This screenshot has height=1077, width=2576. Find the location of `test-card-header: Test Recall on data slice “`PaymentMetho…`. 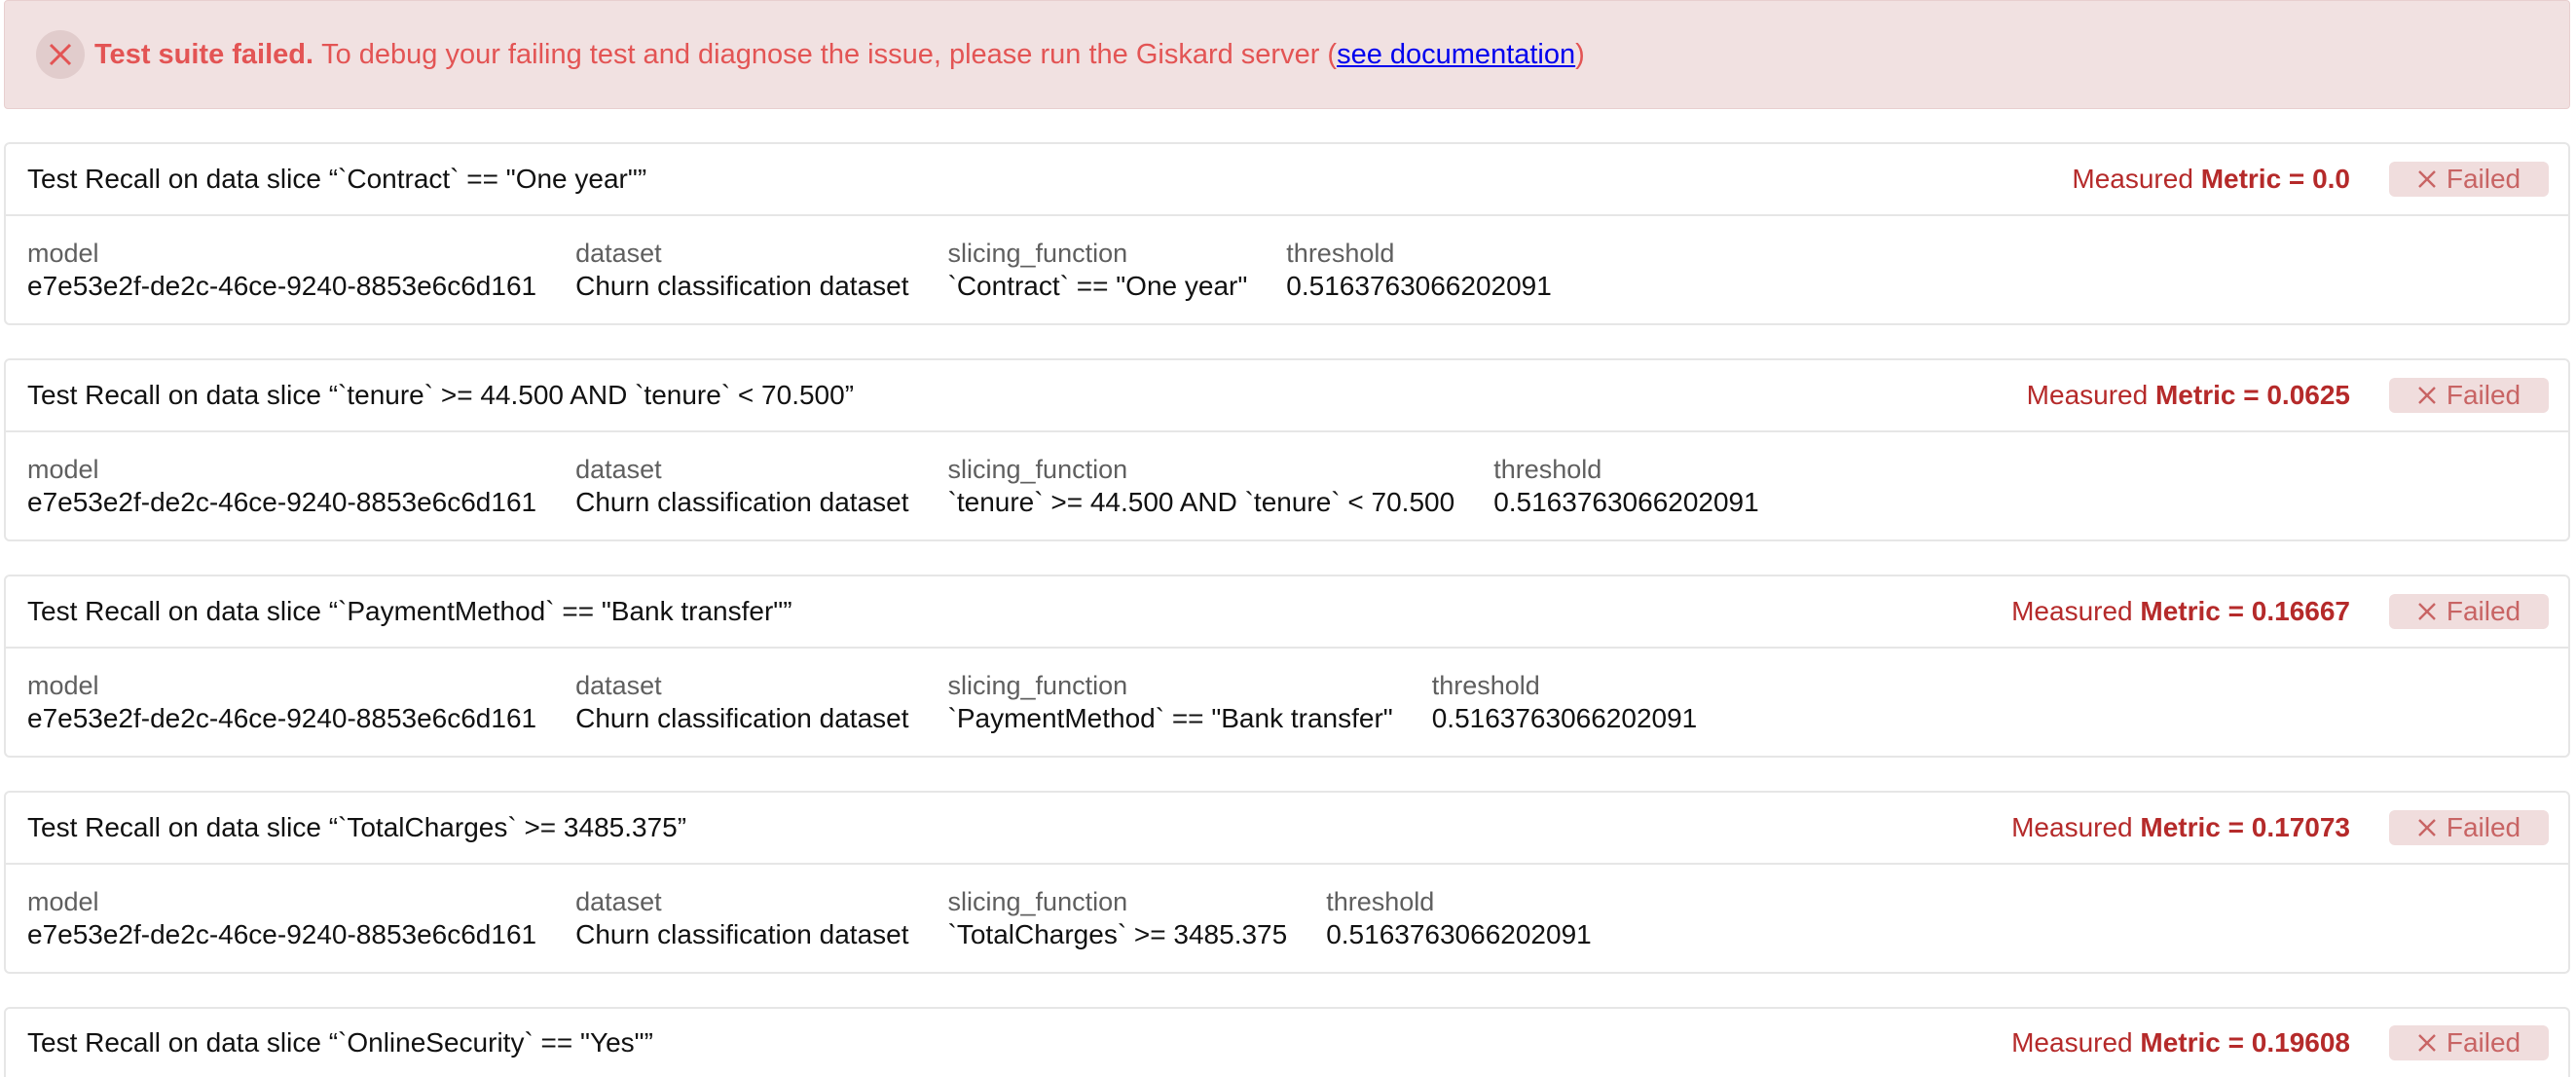

test-card-header: Test Recall on data slice “`PaymentMetho… is located at coordinates (1287, 612).